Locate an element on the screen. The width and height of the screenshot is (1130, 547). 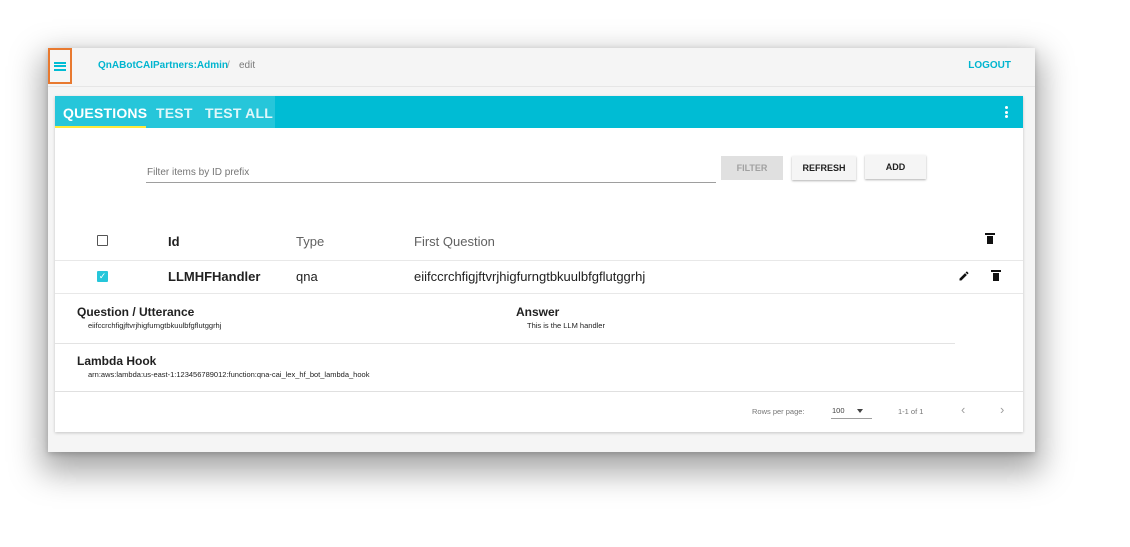
row-id: LLMHFHandler is located at coordinates (214, 276).